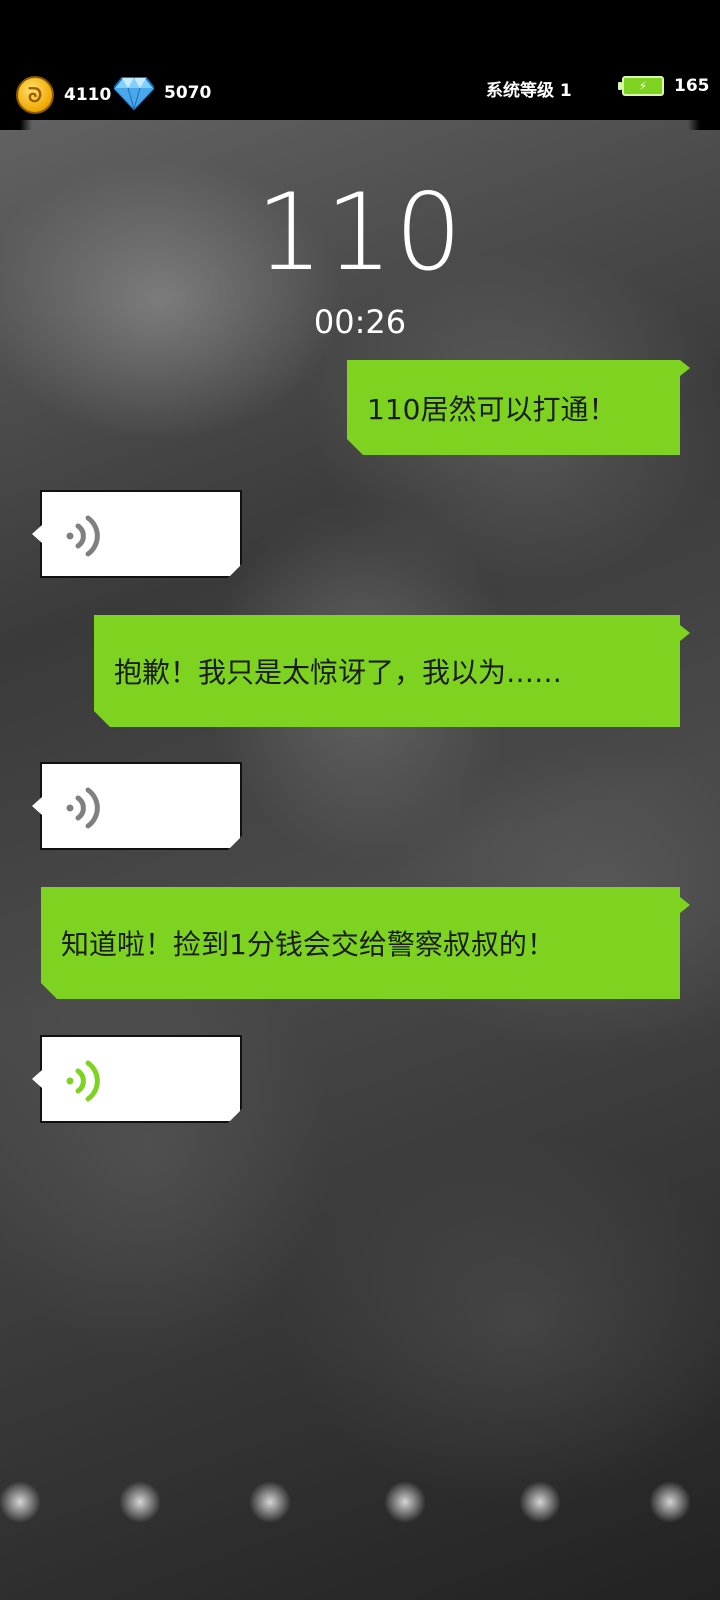  Describe the element at coordinates (88, 95) in the screenshot. I see `coin-value: 4110` at that location.